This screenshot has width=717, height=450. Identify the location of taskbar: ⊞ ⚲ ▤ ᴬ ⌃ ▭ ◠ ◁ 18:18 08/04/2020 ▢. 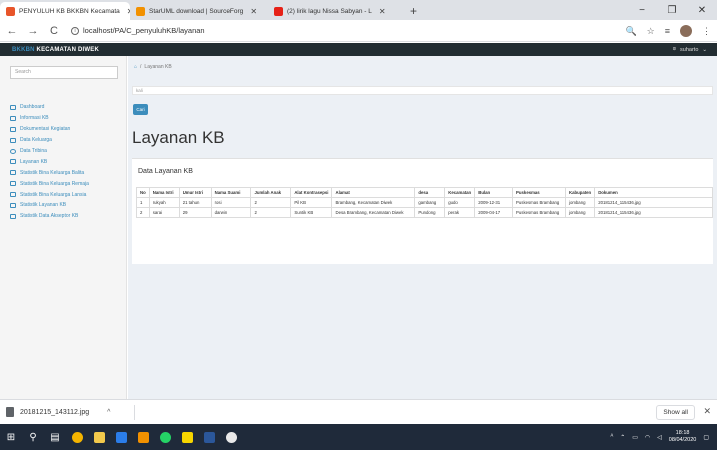
(358, 437).